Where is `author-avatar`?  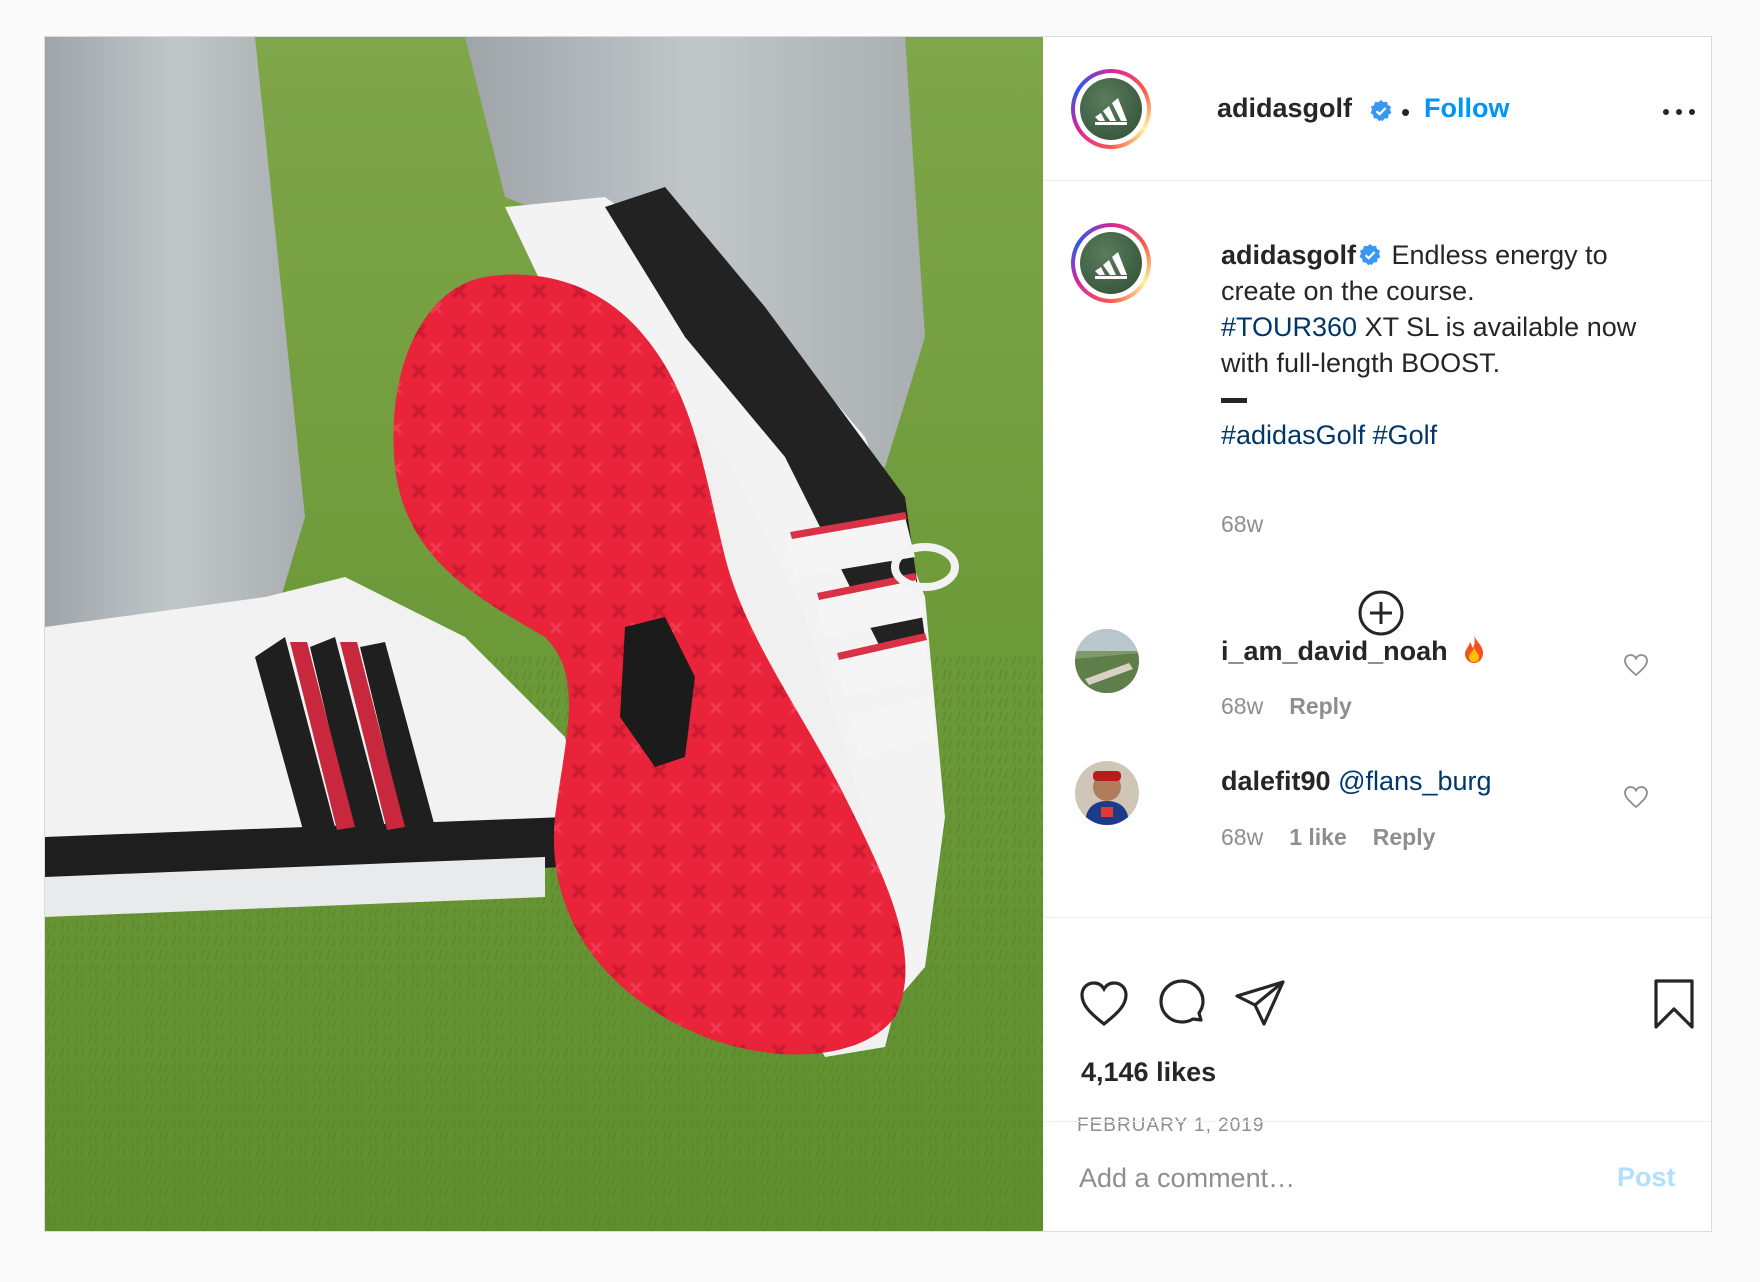 author-avatar is located at coordinates (1111, 109).